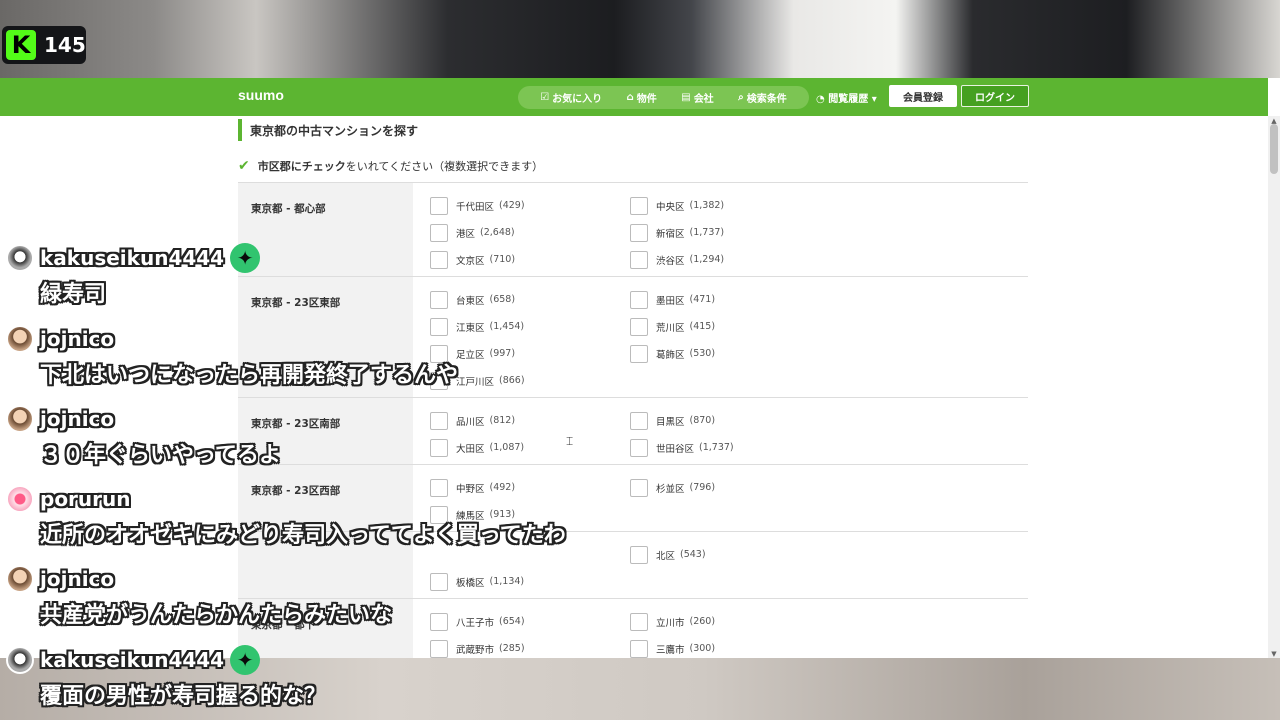 The image size is (1280, 720). What do you see at coordinates (730, 232) in the screenshot?
I see `ward-option: 新宿区 (1,737)` at bounding box center [730, 232].